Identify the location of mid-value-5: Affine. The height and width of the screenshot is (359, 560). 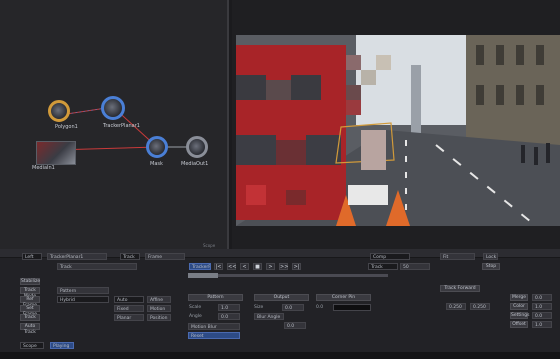
(159, 299).